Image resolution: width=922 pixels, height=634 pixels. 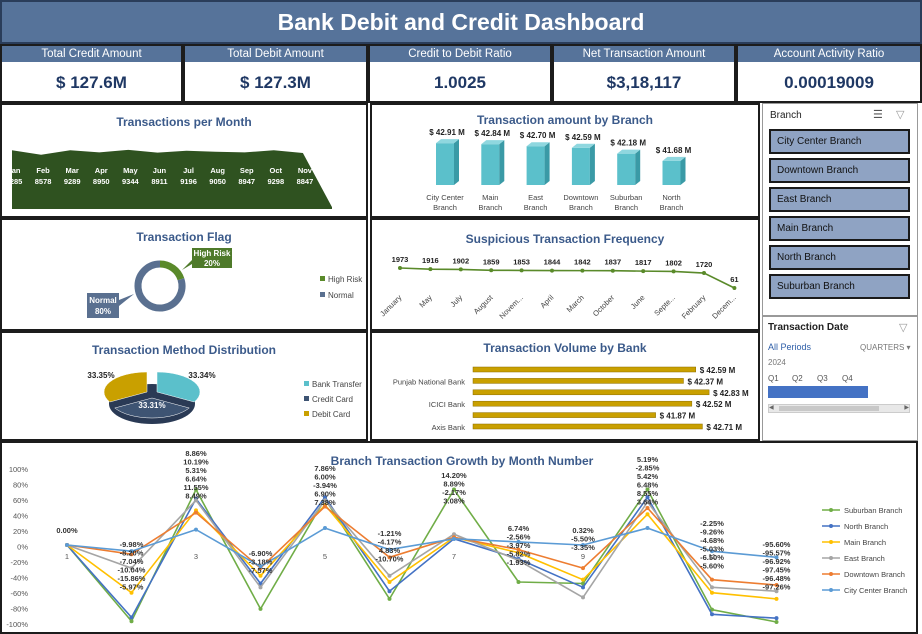 I want to click on growth-x-tick-label: 7, so click(x=454, y=556).